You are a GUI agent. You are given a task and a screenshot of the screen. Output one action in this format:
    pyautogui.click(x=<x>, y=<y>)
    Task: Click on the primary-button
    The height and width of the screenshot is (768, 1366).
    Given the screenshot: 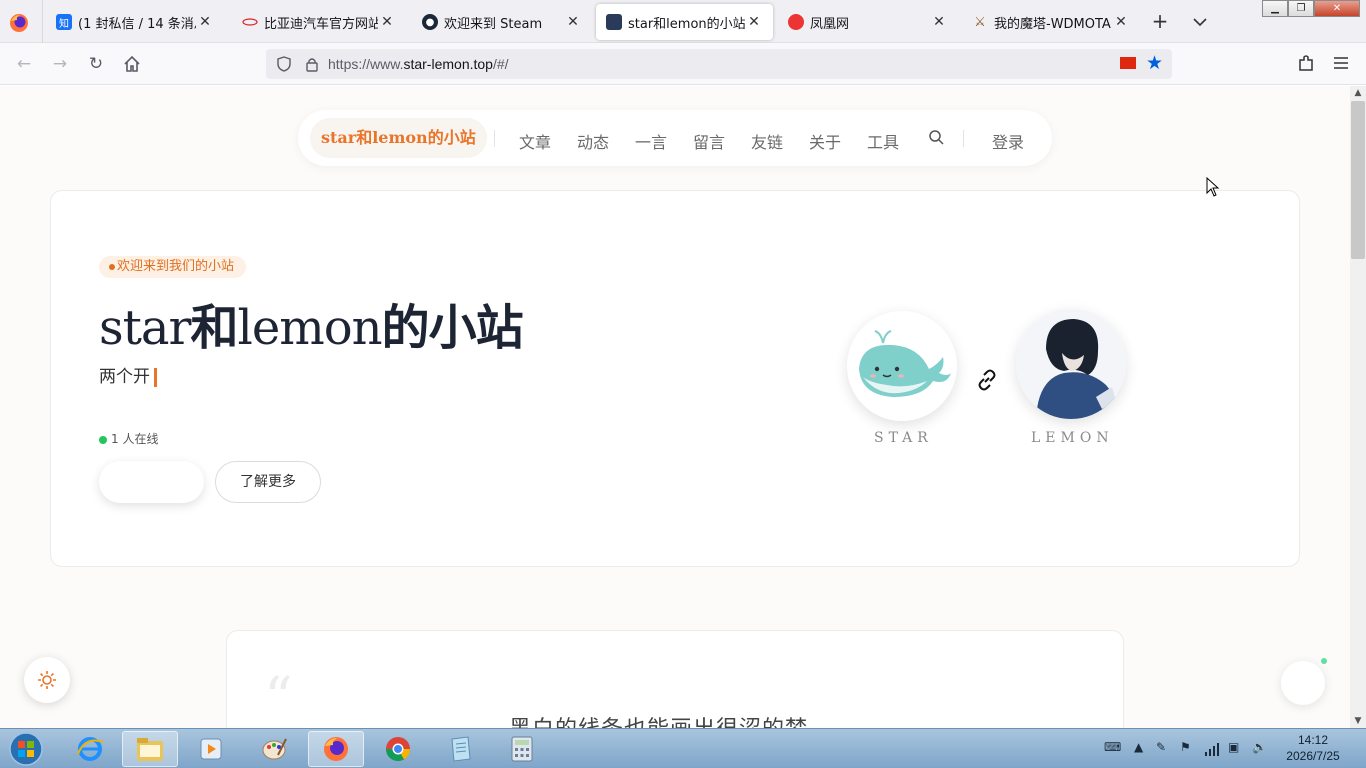 What is the action you would take?
    pyautogui.click(x=151, y=482)
    